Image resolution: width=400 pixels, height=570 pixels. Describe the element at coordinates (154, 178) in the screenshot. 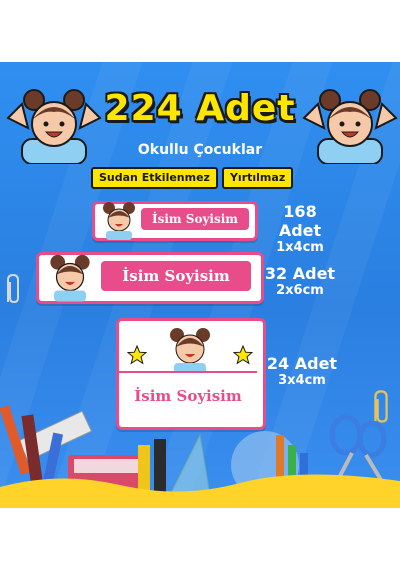

I see `badge-waterproof: Sudan Etkilenmez` at that location.